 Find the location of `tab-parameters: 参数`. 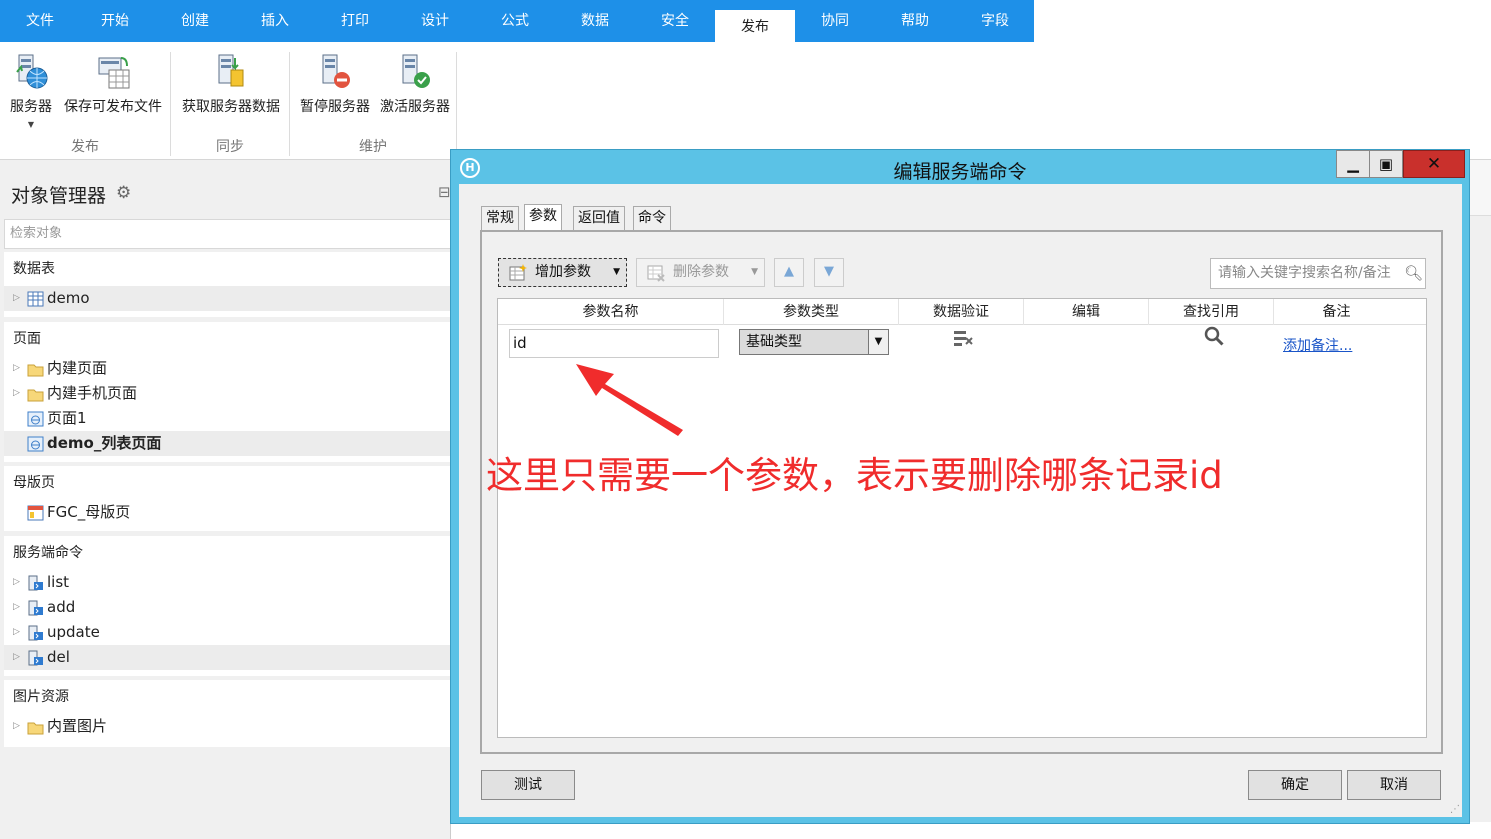

tab-parameters: 参数 is located at coordinates (543, 217).